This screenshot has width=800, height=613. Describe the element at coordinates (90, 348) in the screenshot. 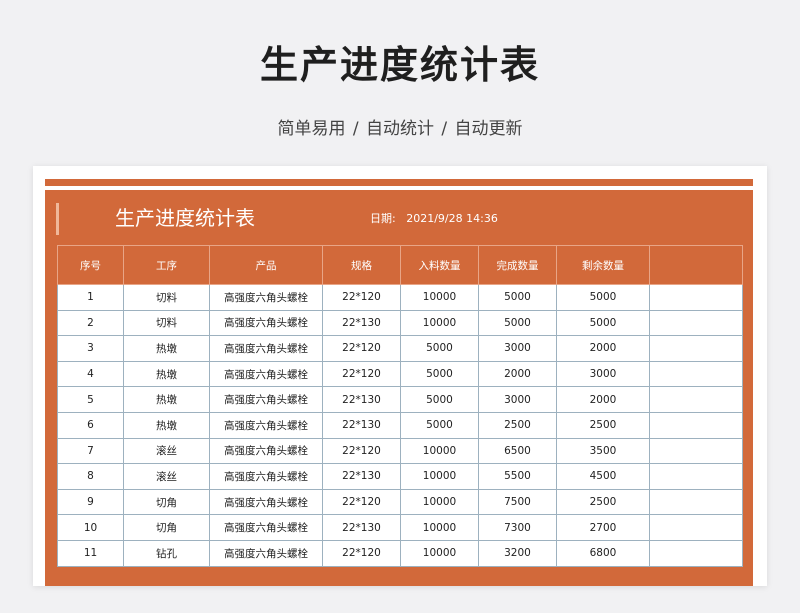

I see `table-cell: 3` at that location.